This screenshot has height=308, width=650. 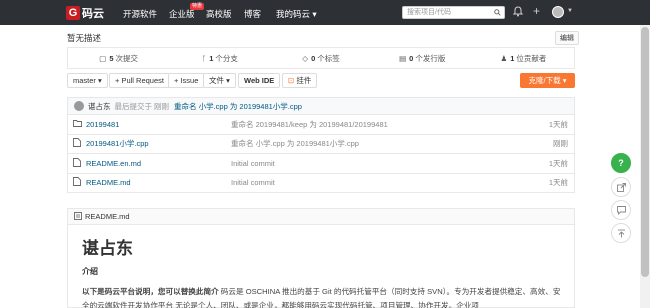 What do you see at coordinates (158, 163) in the screenshot?
I see `file-name: README.en.md` at bounding box center [158, 163].